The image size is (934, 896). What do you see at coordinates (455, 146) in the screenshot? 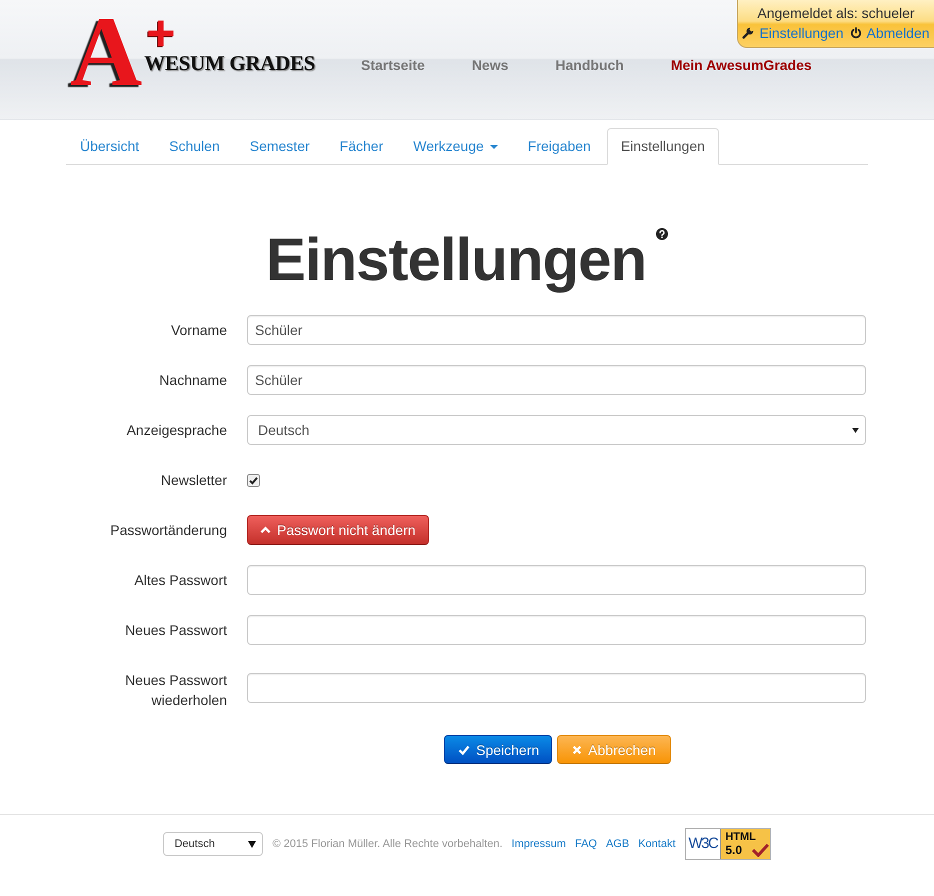
I see `tab: Werkzeuge` at bounding box center [455, 146].